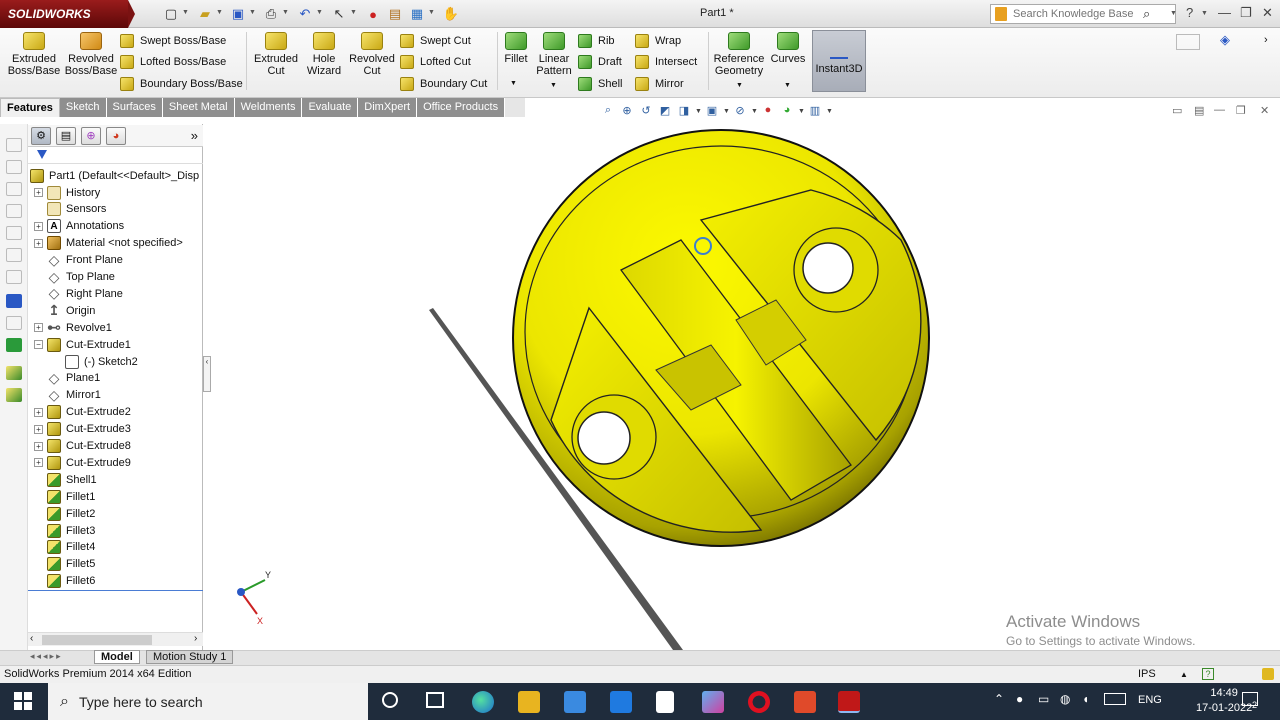 This screenshot has width=1280, height=720. Describe the element at coordinates (238, 14) in the screenshot. I see `save-icon: ▣` at that location.